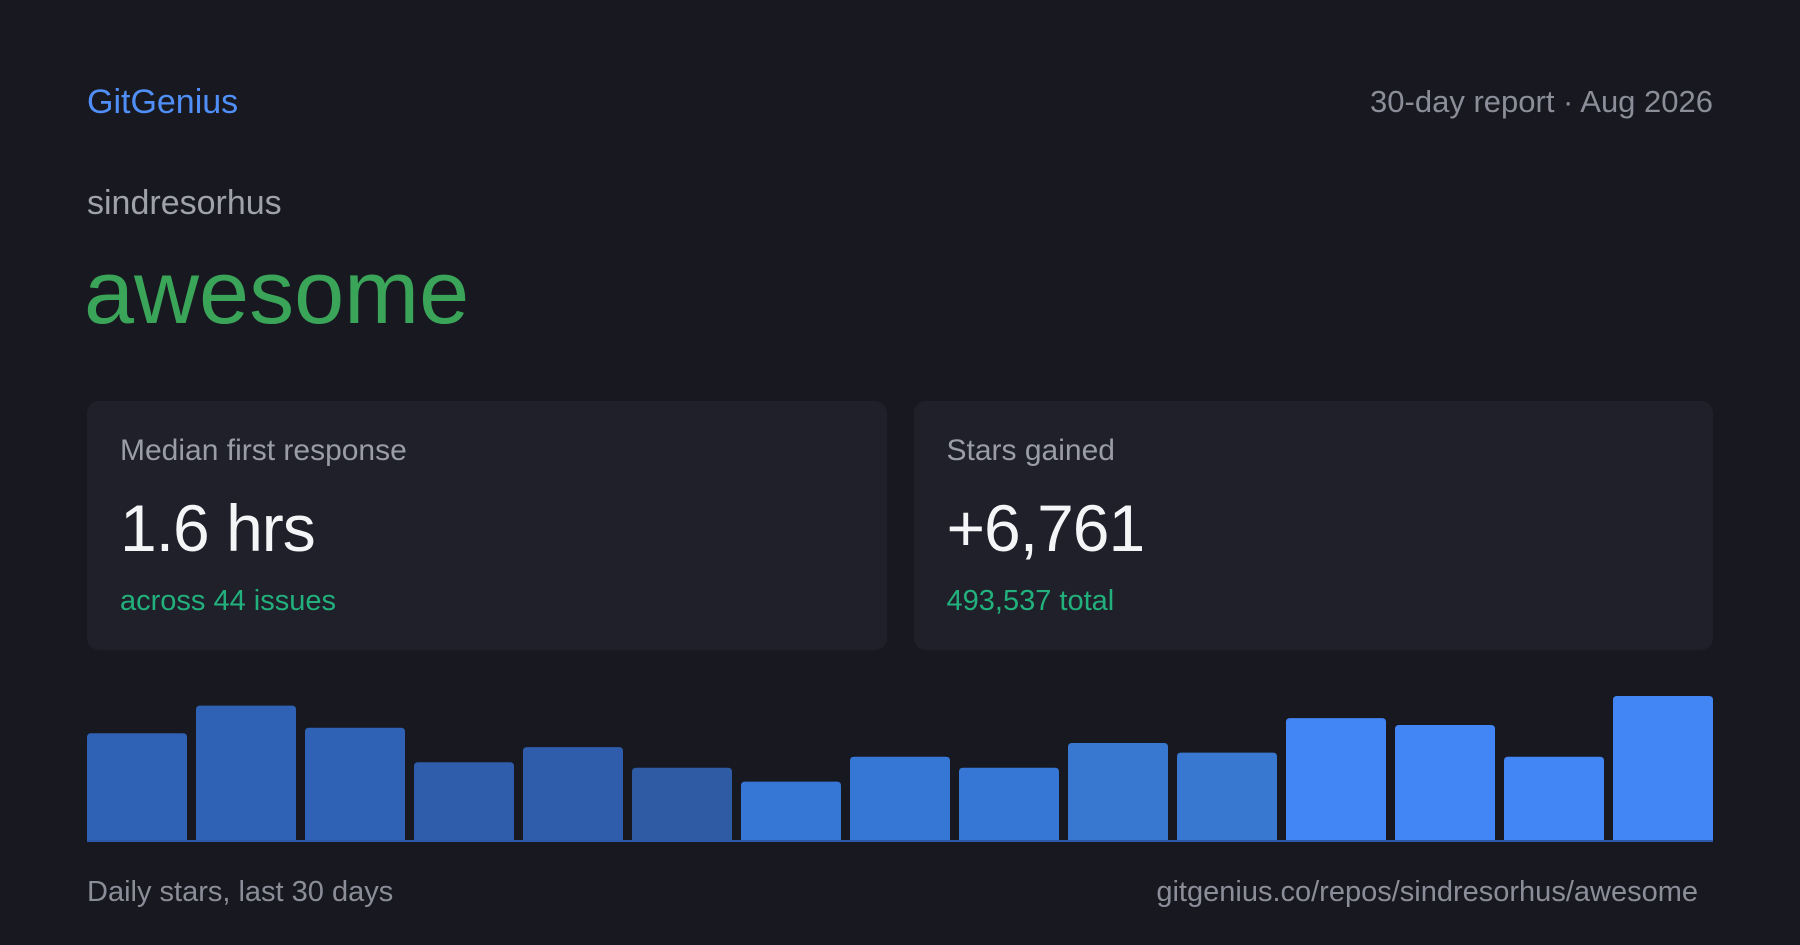 This screenshot has height=945, width=1800. I want to click on chart-caption: Daily stars, last 30 days, so click(240, 892).